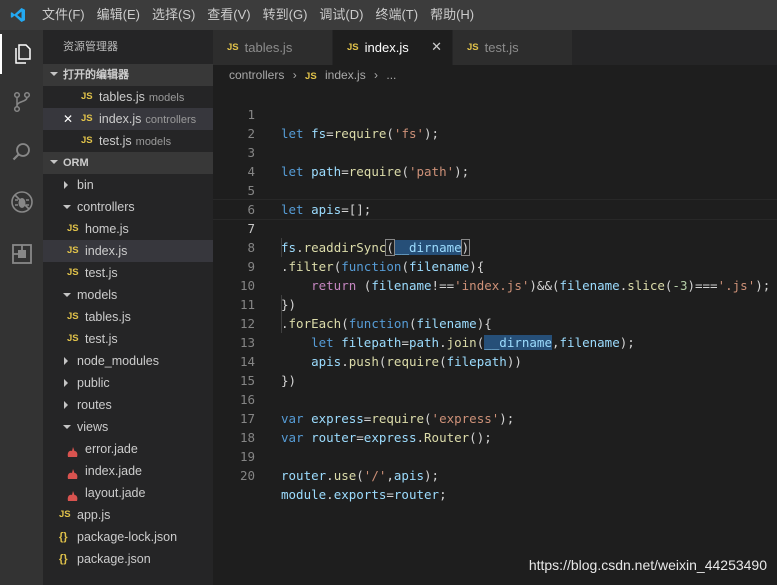 This screenshot has width=777, height=585. What do you see at coordinates (256, 75) in the screenshot?
I see `breadcrumb-folder: controllers` at bounding box center [256, 75].